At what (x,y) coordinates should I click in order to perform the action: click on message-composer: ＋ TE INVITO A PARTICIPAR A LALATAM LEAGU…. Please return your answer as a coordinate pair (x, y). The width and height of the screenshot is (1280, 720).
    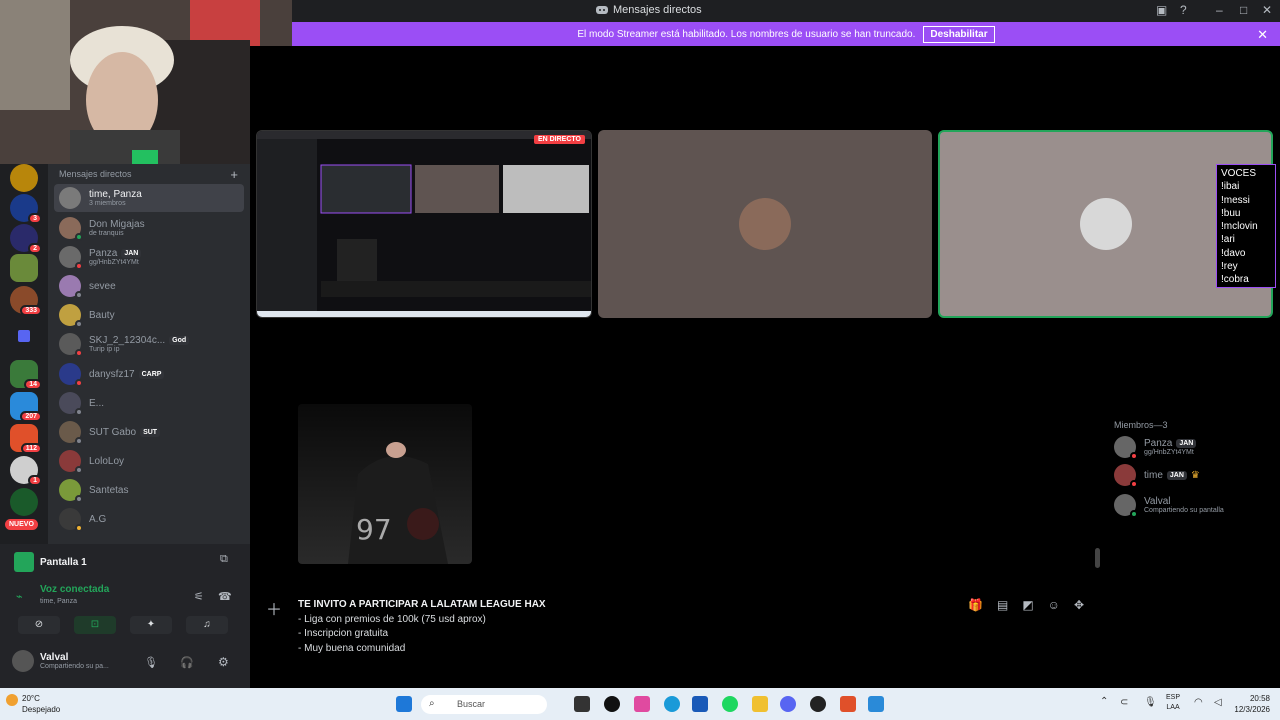
    Looking at the image, I should click on (677, 635).